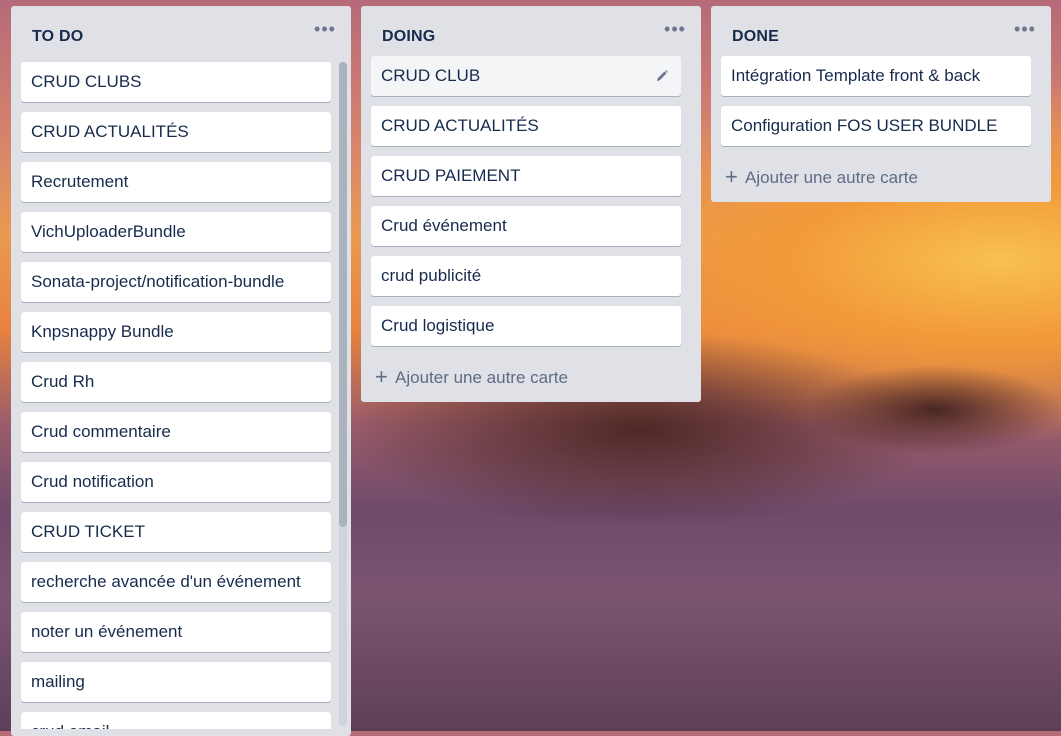 The image size is (1061, 736). What do you see at coordinates (176, 682) in the screenshot?
I see `card: mailing` at bounding box center [176, 682].